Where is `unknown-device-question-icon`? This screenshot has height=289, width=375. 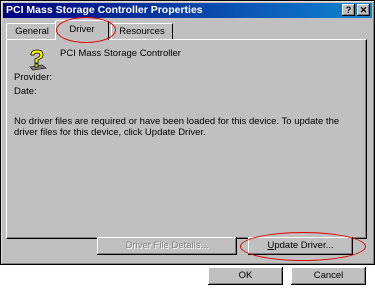
unknown-device-question-icon is located at coordinates (38, 60).